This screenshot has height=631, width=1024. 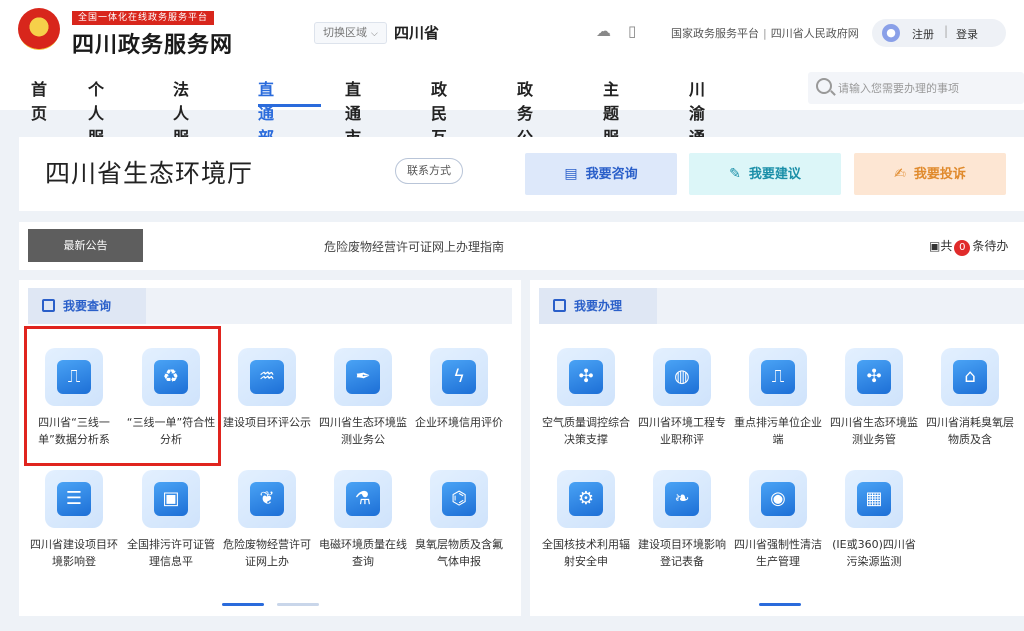 I want to click on pipette-icon: ✒, so click(x=363, y=377).